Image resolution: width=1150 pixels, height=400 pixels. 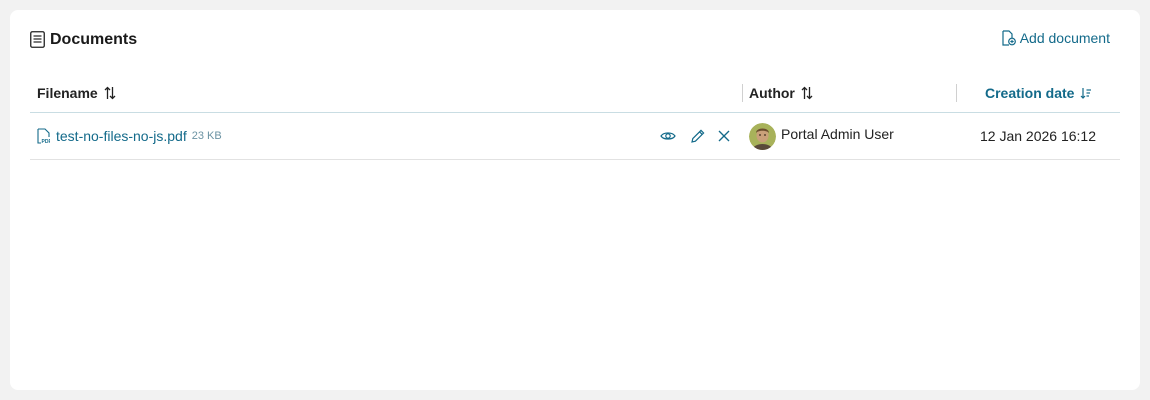 What do you see at coordinates (44, 136) in the screenshot?
I see `pdf-file-icon: PDF` at bounding box center [44, 136].